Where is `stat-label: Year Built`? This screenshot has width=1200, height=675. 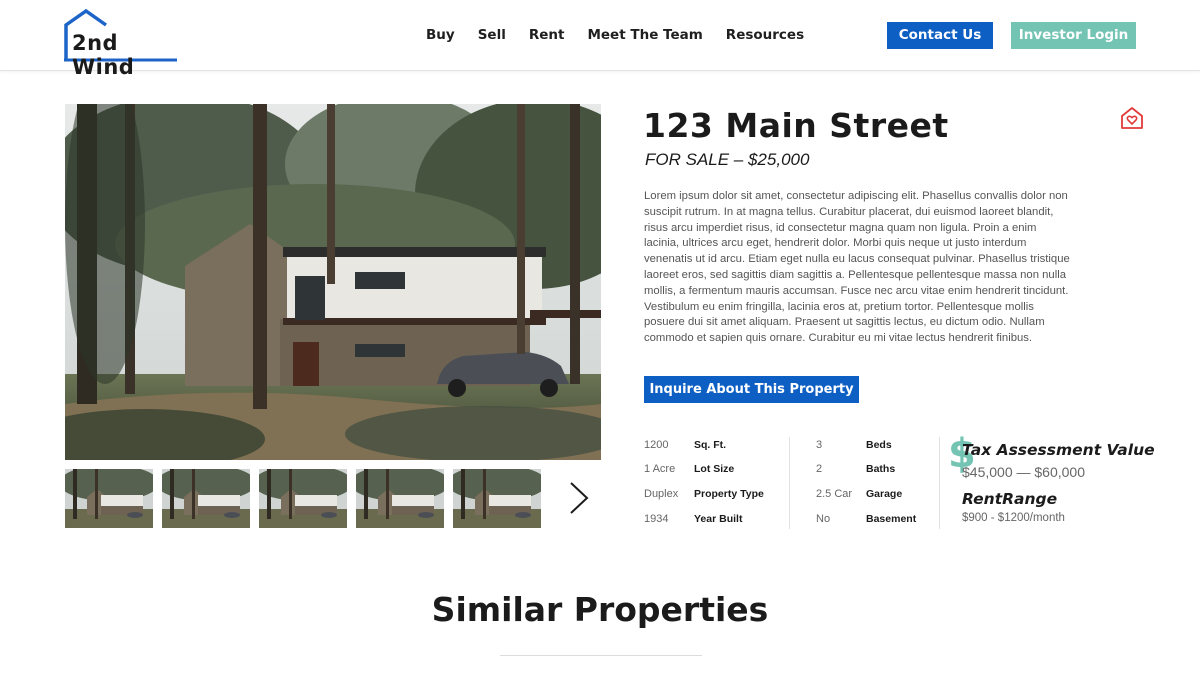
stat-label: Year Built is located at coordinates (718, 519).